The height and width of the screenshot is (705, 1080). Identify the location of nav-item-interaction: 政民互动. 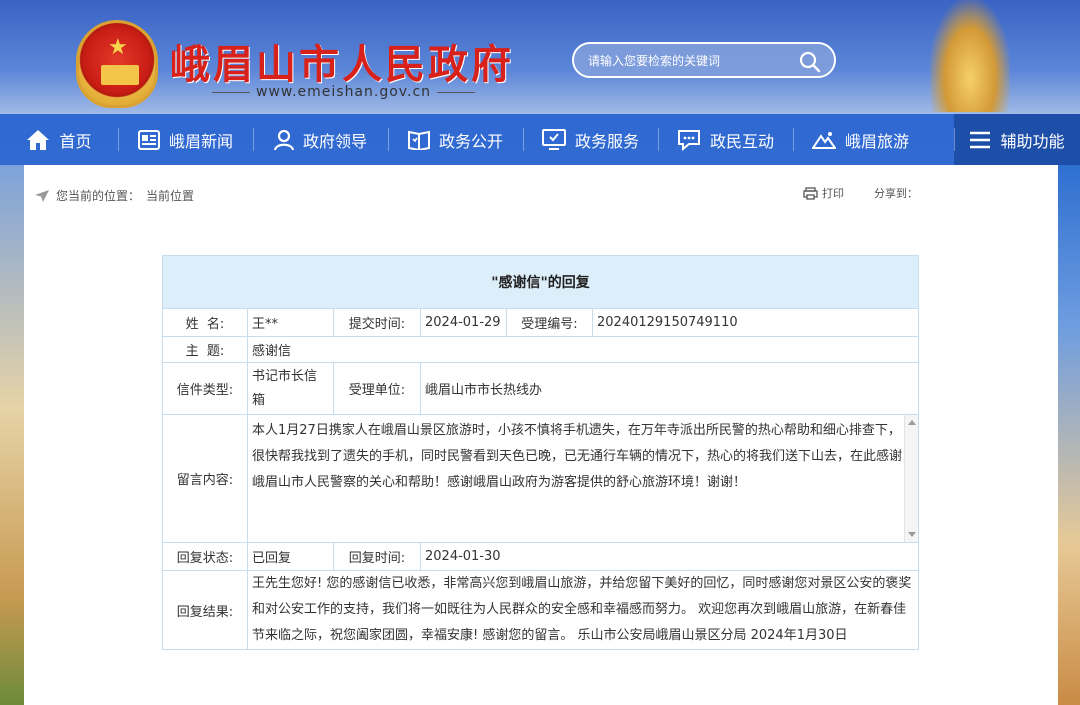
(725, 139).